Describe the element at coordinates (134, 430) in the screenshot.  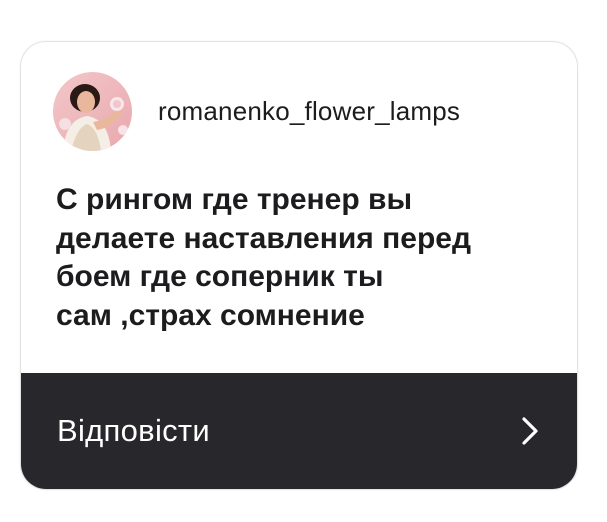
I see `reply-label: Відповісти` at that location.